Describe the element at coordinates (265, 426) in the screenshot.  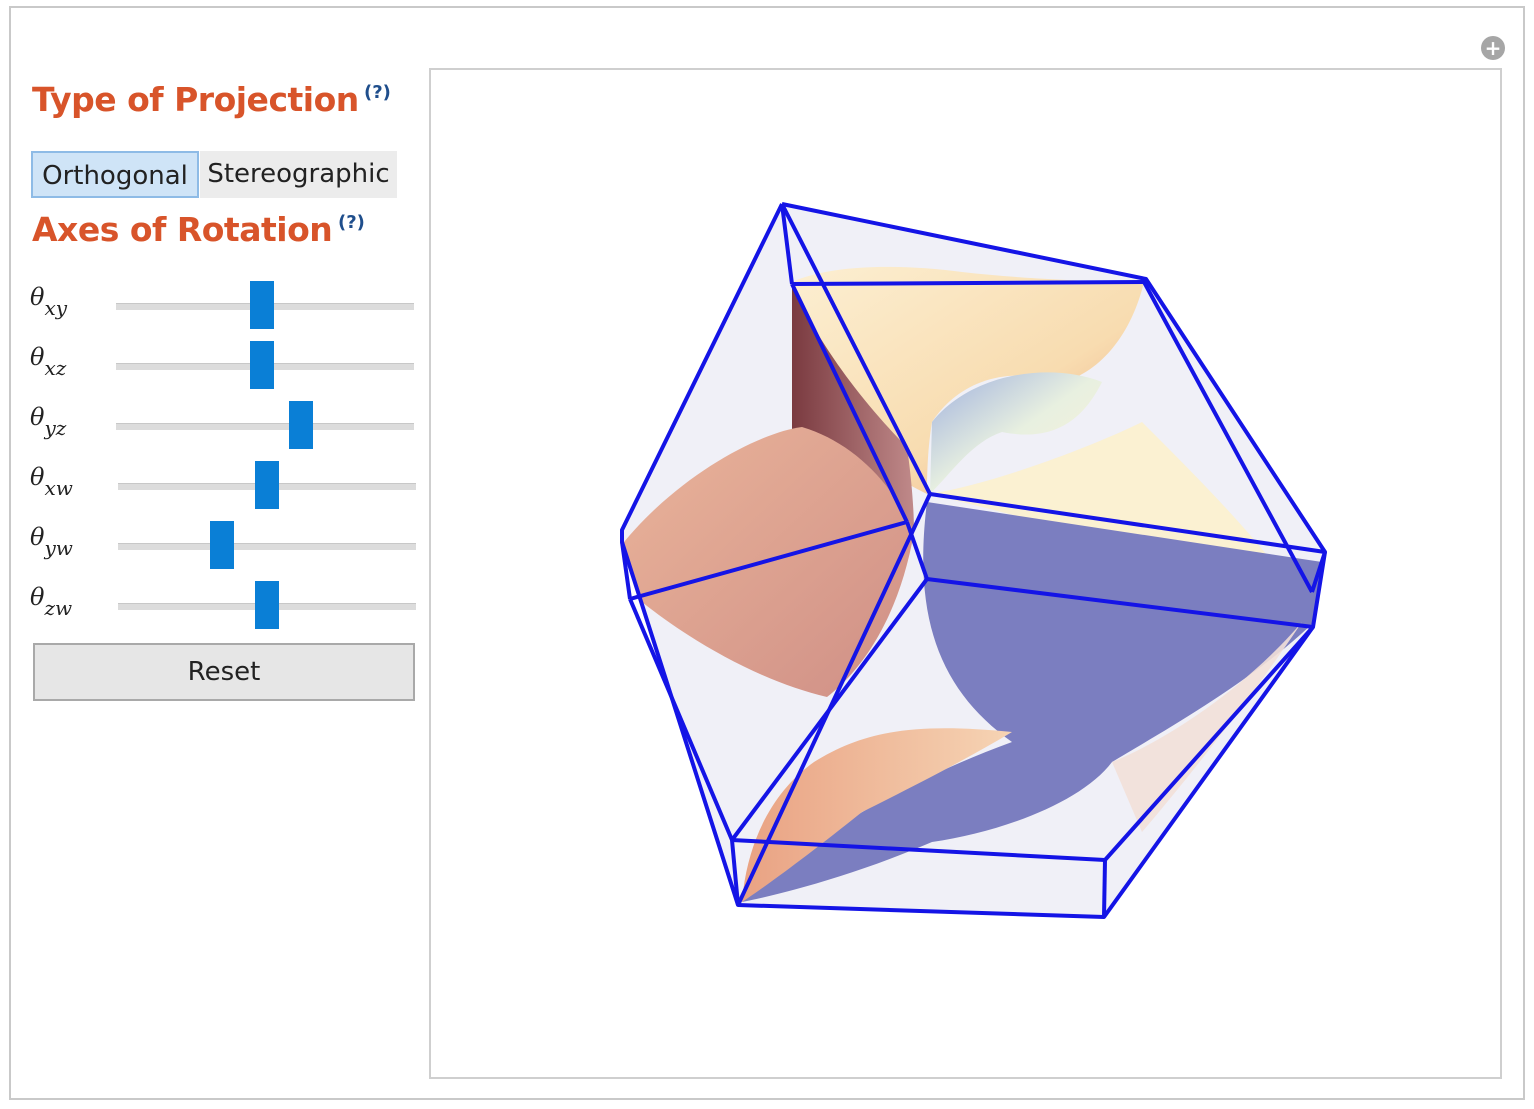
I see `slider-track-theta-yz` at that location.